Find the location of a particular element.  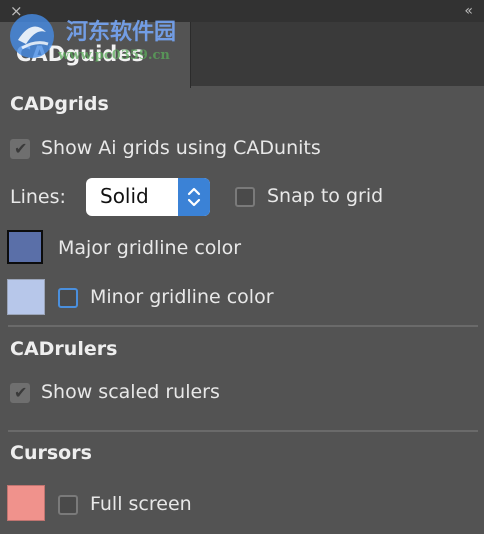

minor-gridline-label: Minor gridline color is located at coordinates (182, 297).